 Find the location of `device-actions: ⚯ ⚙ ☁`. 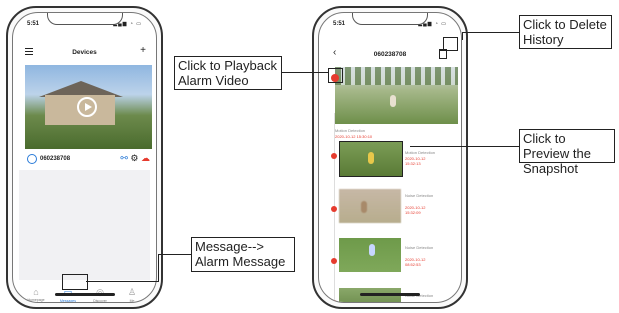

device-actions: ⚯ ⚙ ☁ is located at coordinates (135, 158).